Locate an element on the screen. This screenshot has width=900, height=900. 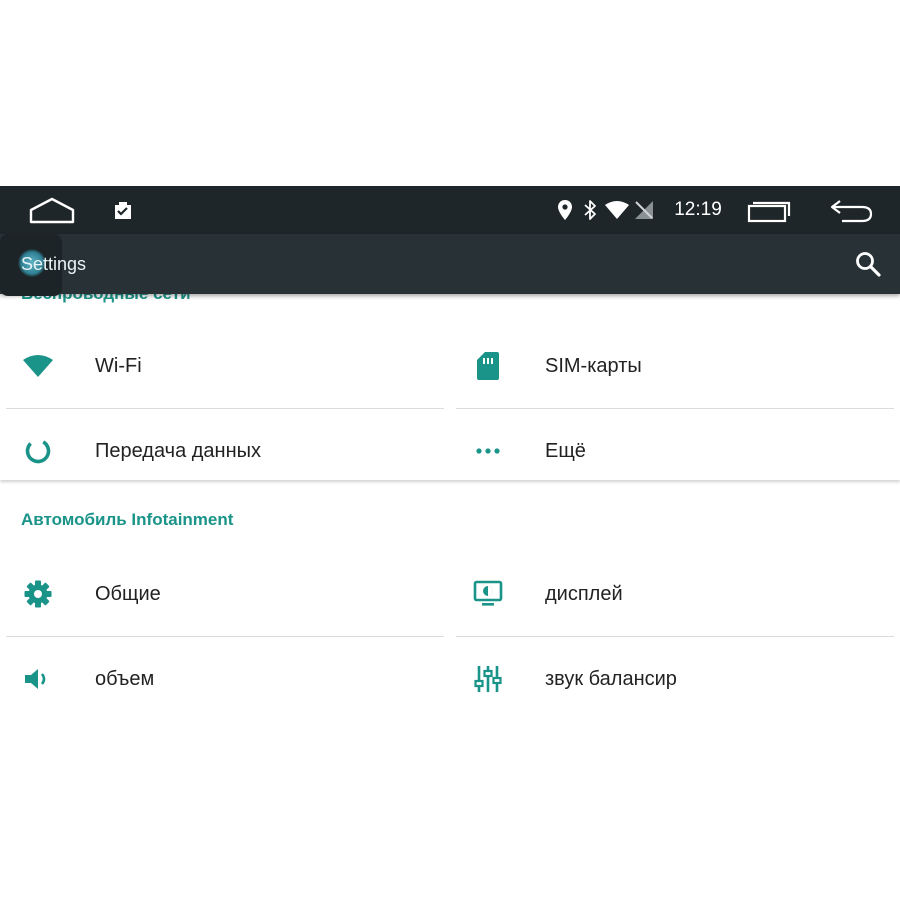
bluetooth-icon is located at coordinates (590, 210).